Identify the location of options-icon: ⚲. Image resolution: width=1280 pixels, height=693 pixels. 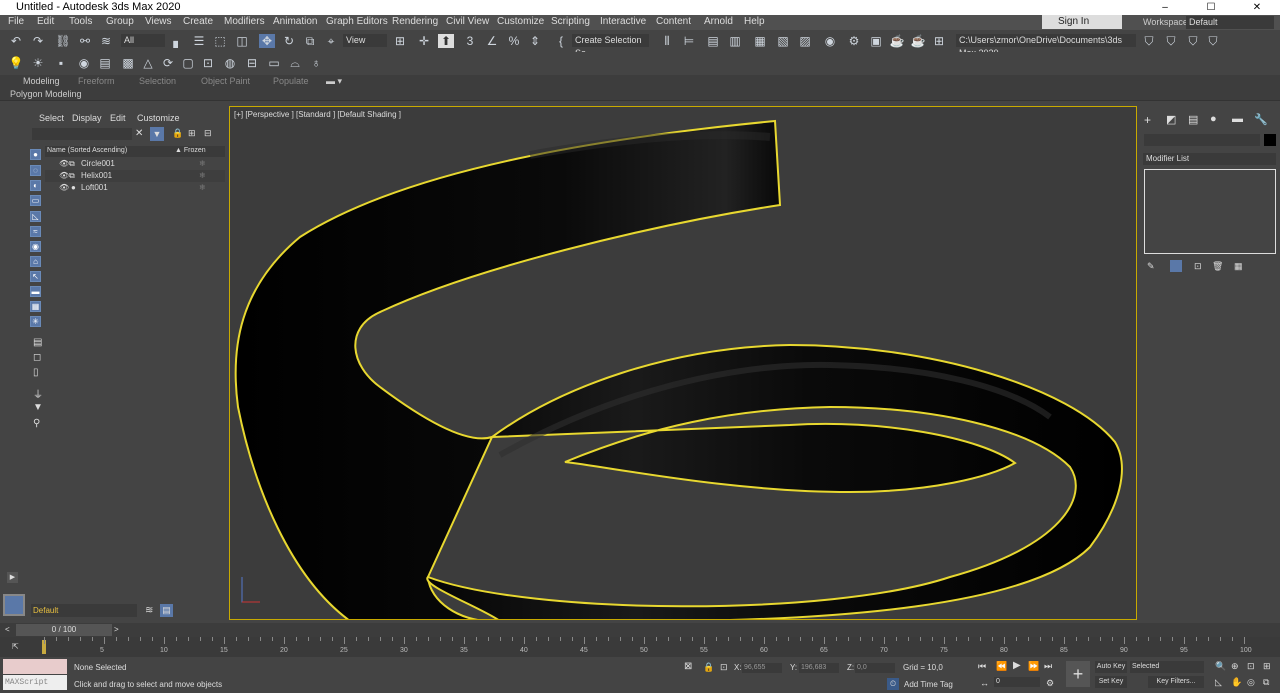
(36, 423).